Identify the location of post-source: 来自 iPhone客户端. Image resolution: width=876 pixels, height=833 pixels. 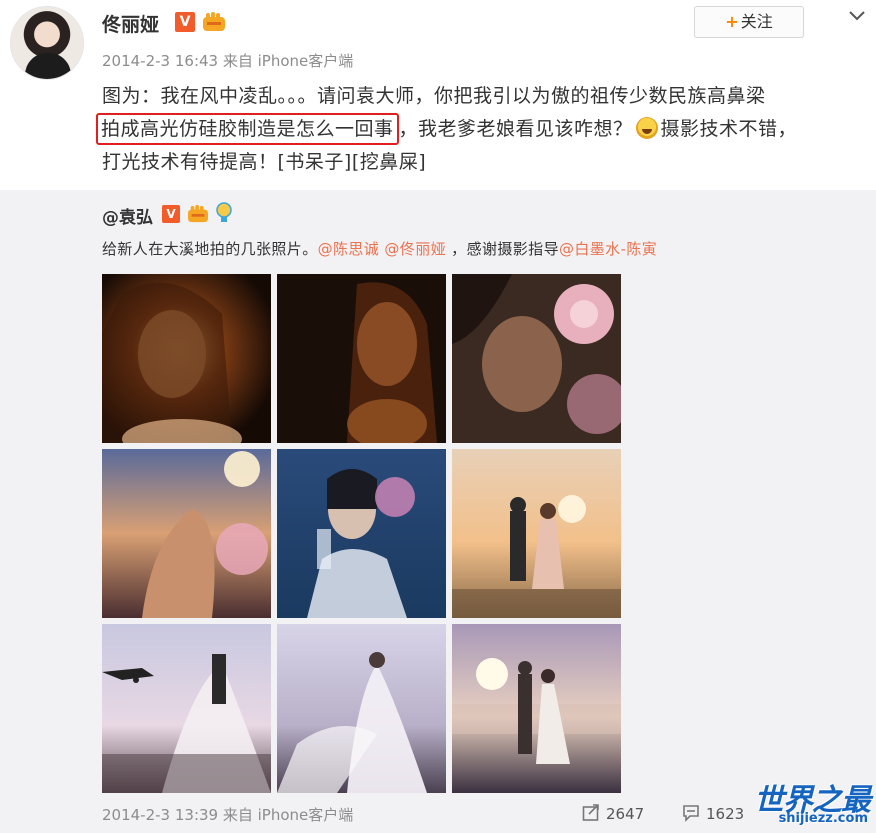
(288, 61).